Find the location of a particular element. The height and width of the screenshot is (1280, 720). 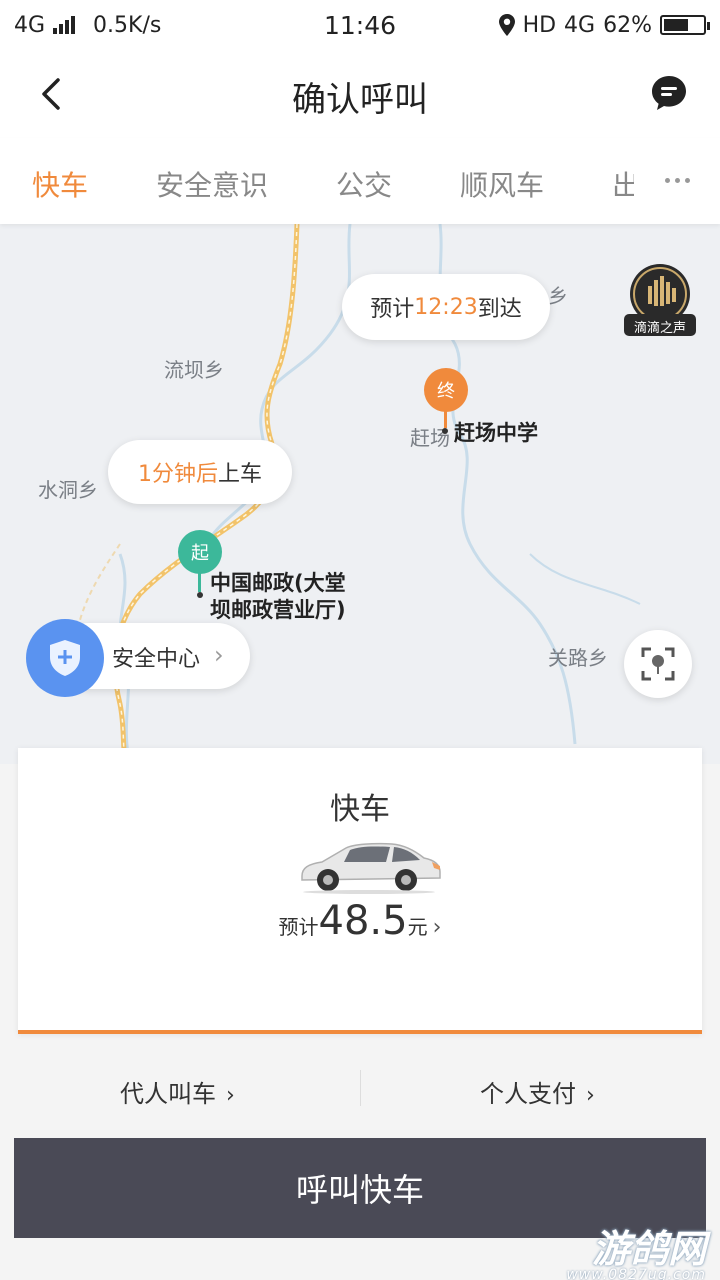

tab-bus: 公交 is located at coordinates (364, 184).